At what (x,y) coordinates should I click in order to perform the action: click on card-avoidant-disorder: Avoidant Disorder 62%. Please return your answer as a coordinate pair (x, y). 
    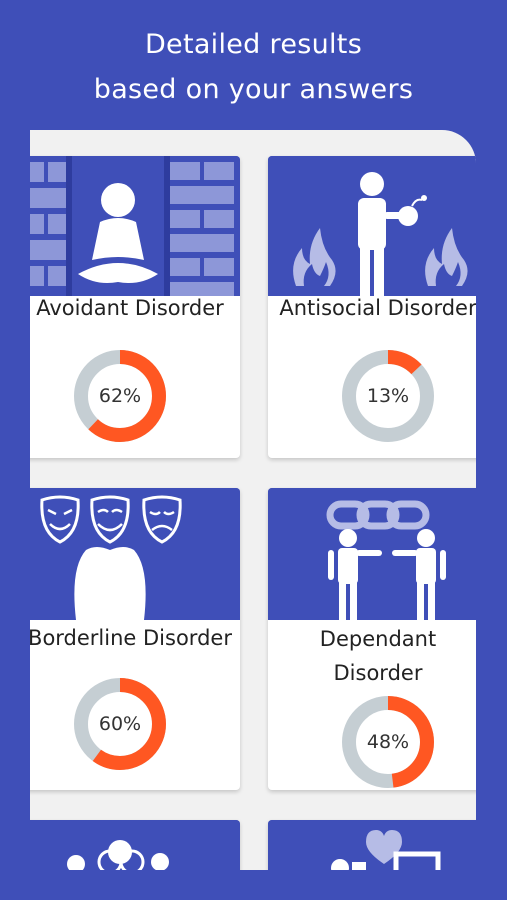
    Looking at the image, I should click on (135, 307).